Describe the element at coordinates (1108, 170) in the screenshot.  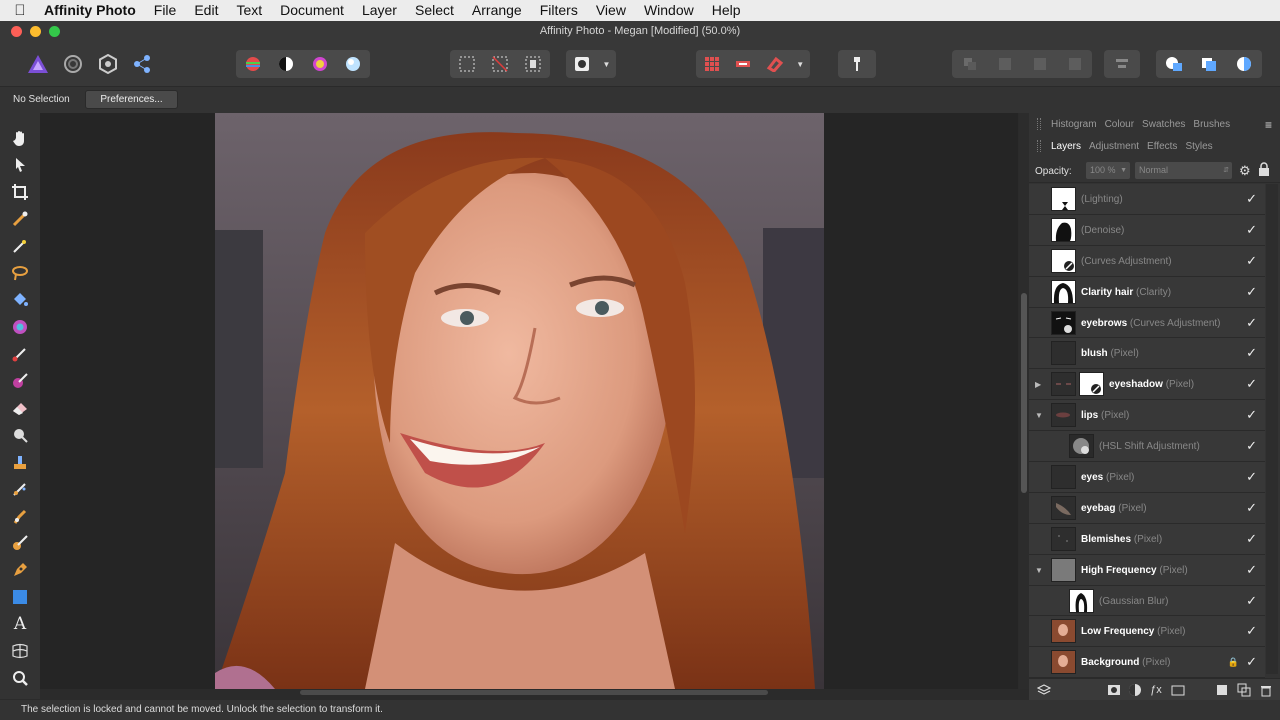
I see `opacity-field: 100 % ▼` at that location.